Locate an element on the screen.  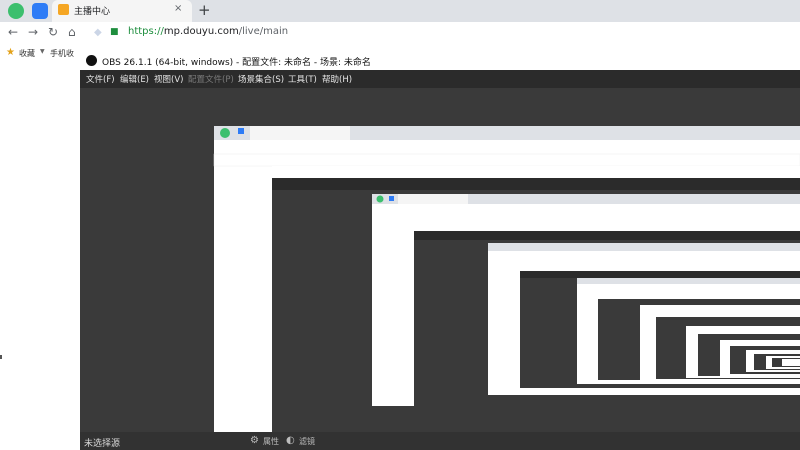
pinned-tab-icon is located at coordinates (40, 11).